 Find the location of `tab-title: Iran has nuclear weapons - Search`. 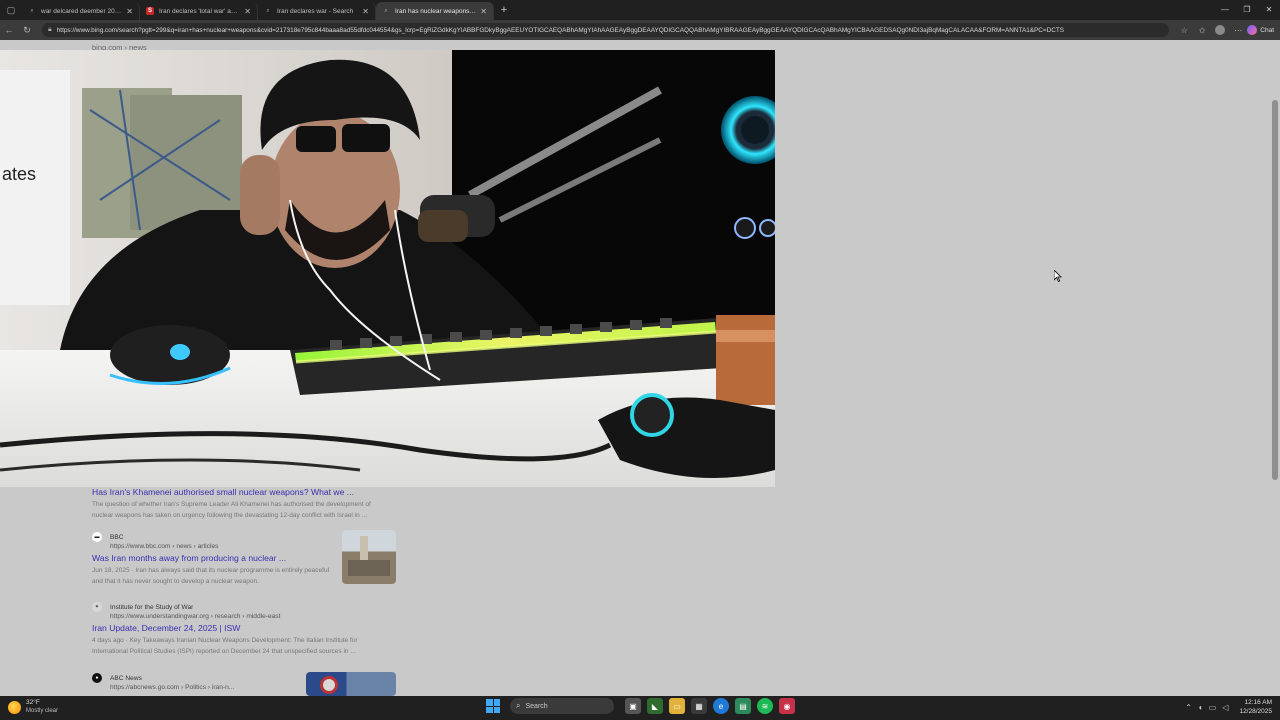

tab-title: Iran has nuclear weapons - Search is located at coordinates (435, 11).